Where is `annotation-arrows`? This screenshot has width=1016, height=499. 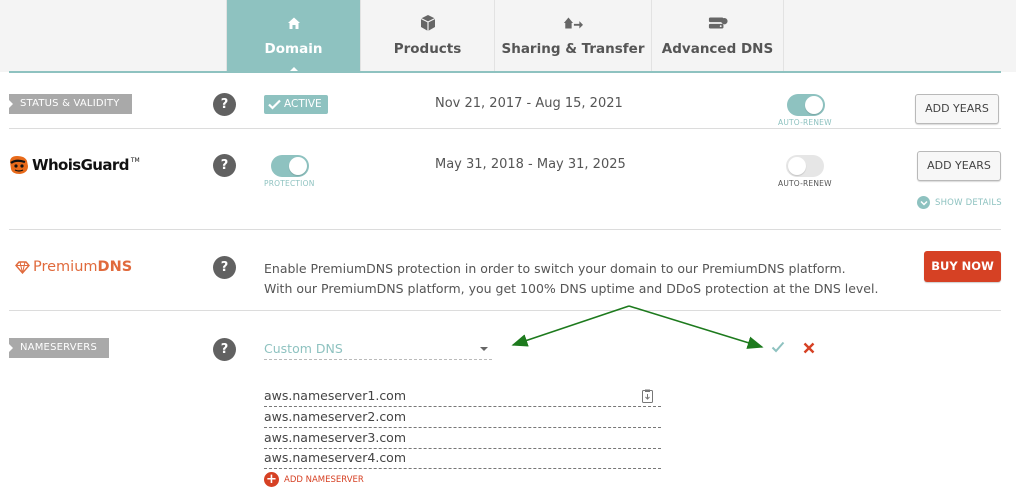
annotation-arrows is located at coordinates (637, 327).